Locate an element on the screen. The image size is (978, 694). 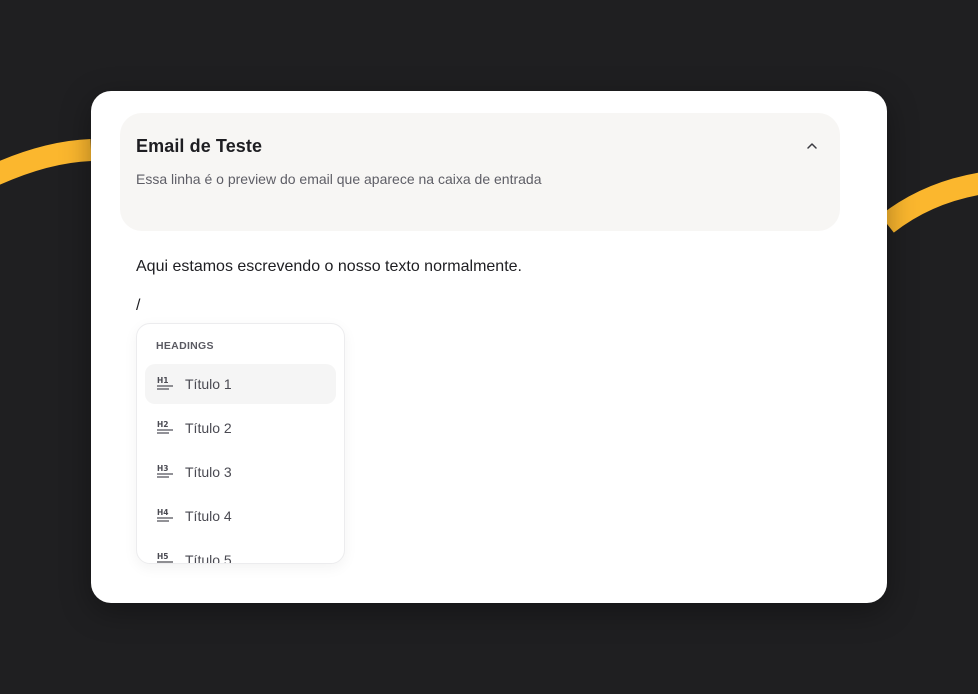
heading-5-icon: H5 is located at coordinates (165, 557).